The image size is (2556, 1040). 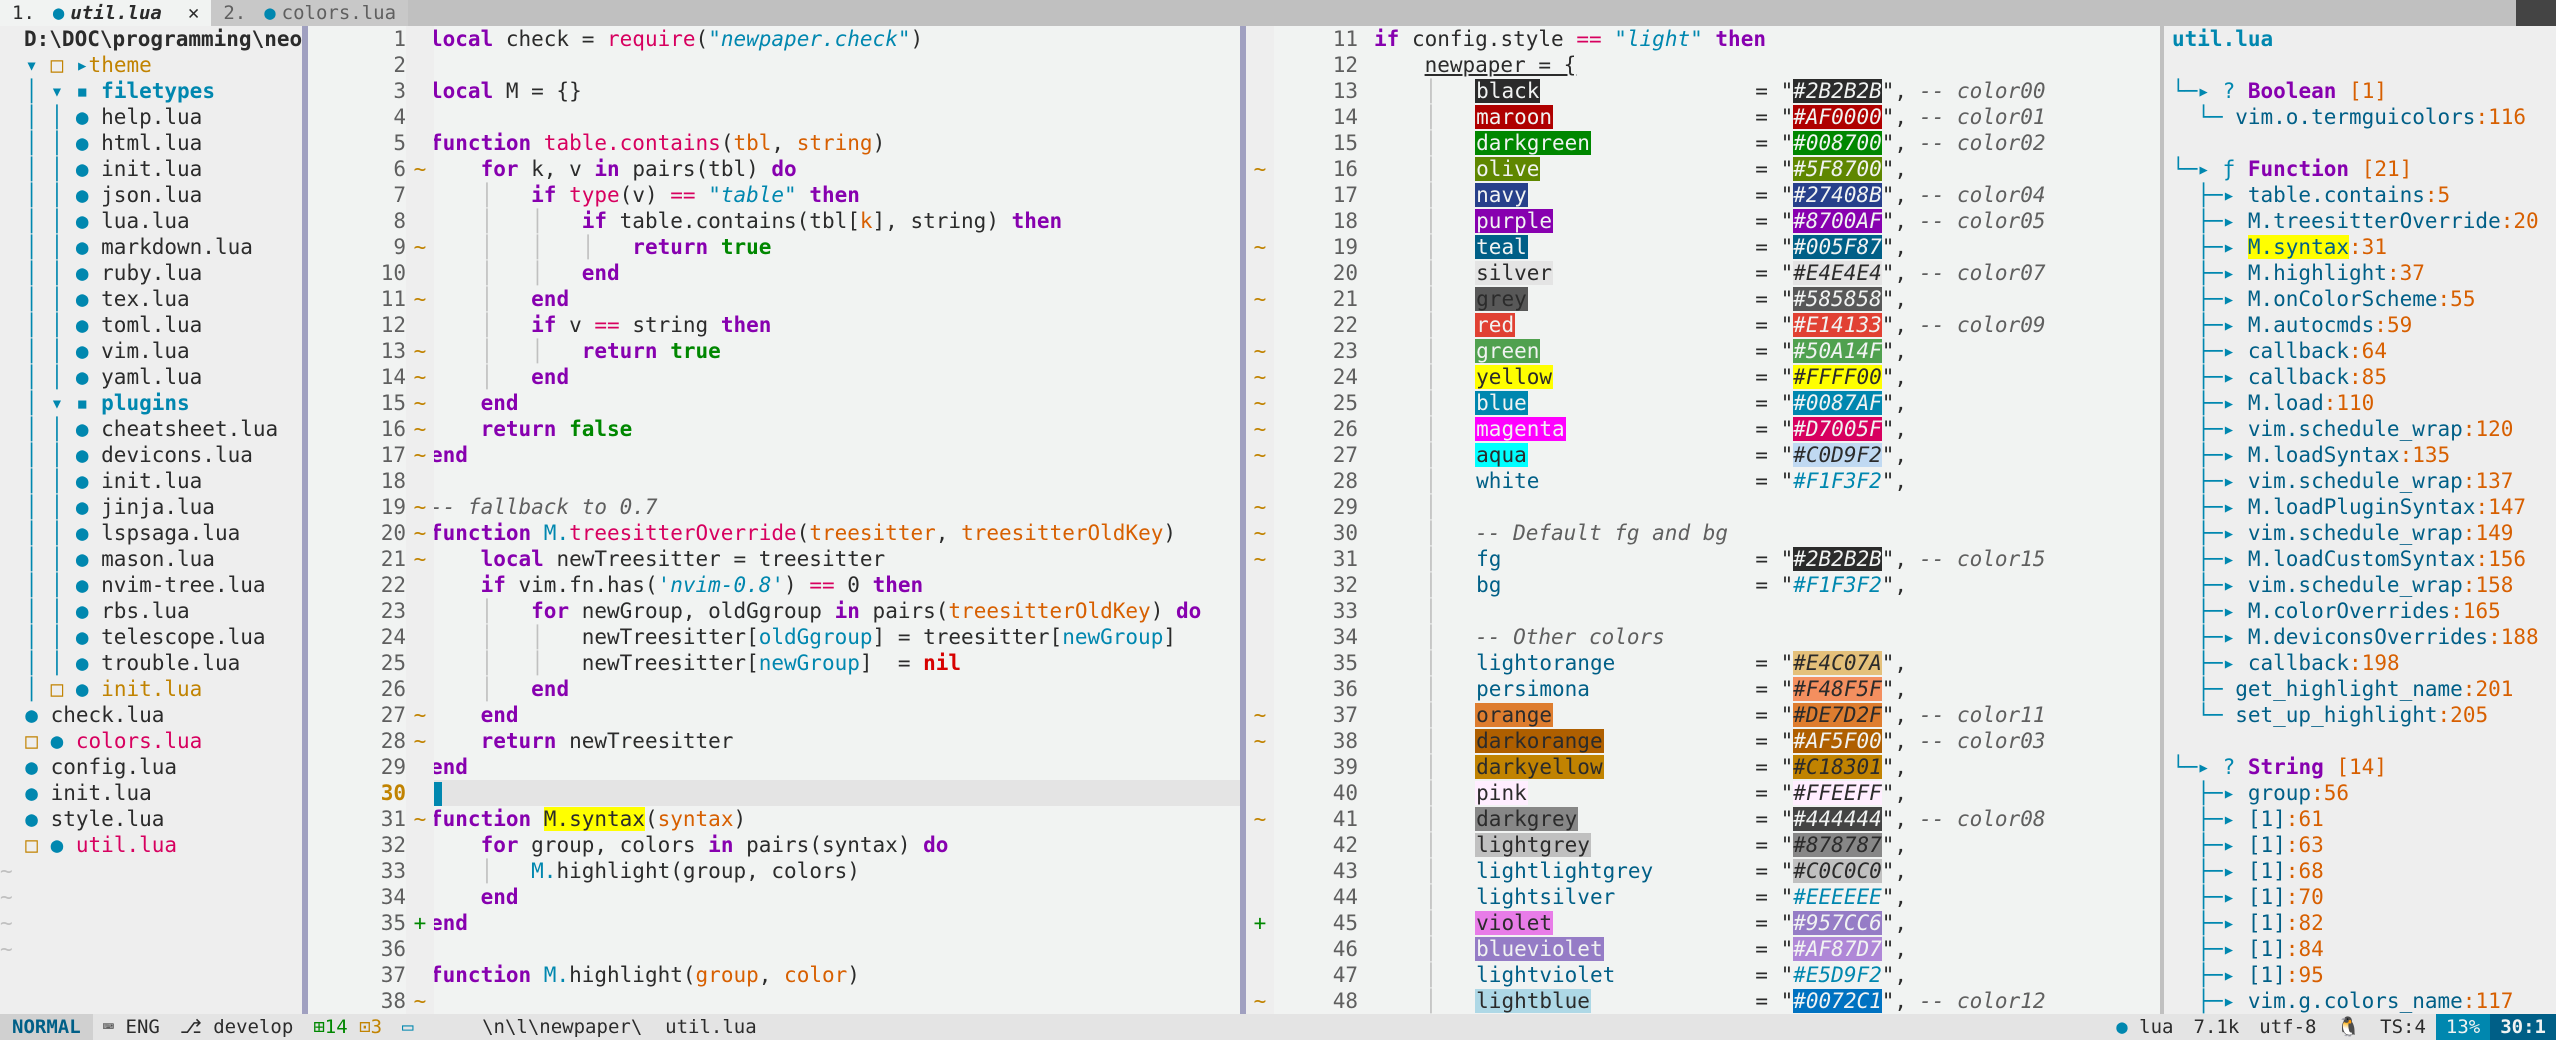 I want to click on outline-item: └─ vim.o.termguicolors:116, so click(x=2360, y=117).